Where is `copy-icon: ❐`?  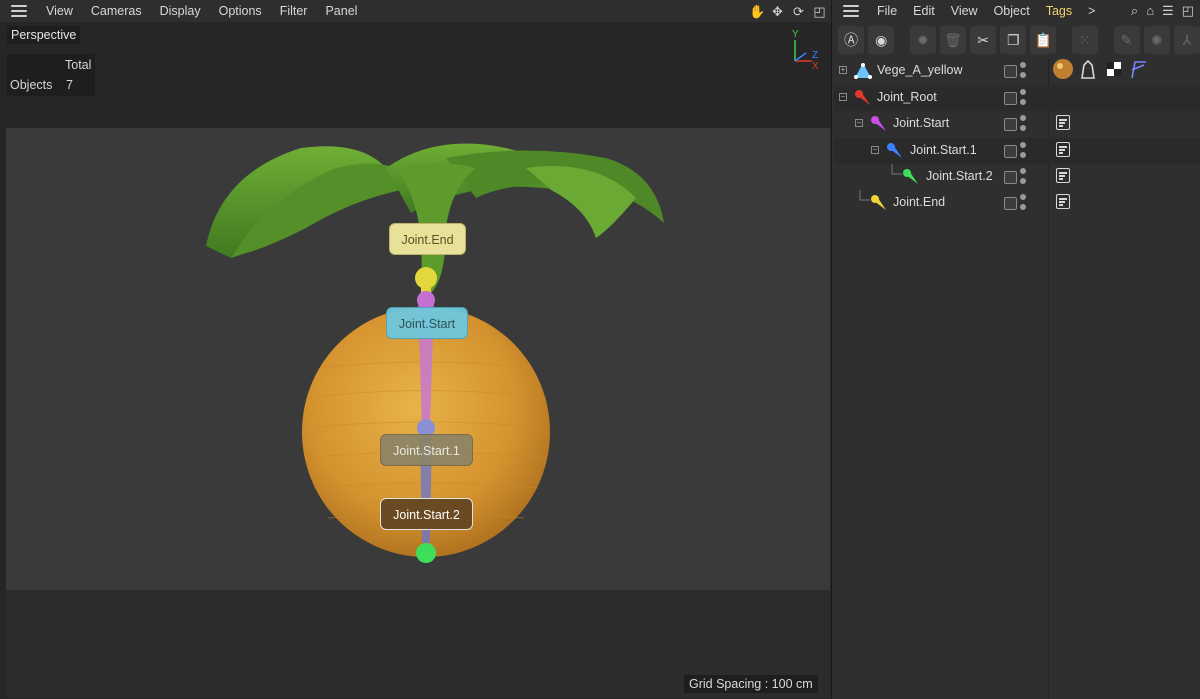 copy-icon: ❐ is located at coordinates (1013, 40).